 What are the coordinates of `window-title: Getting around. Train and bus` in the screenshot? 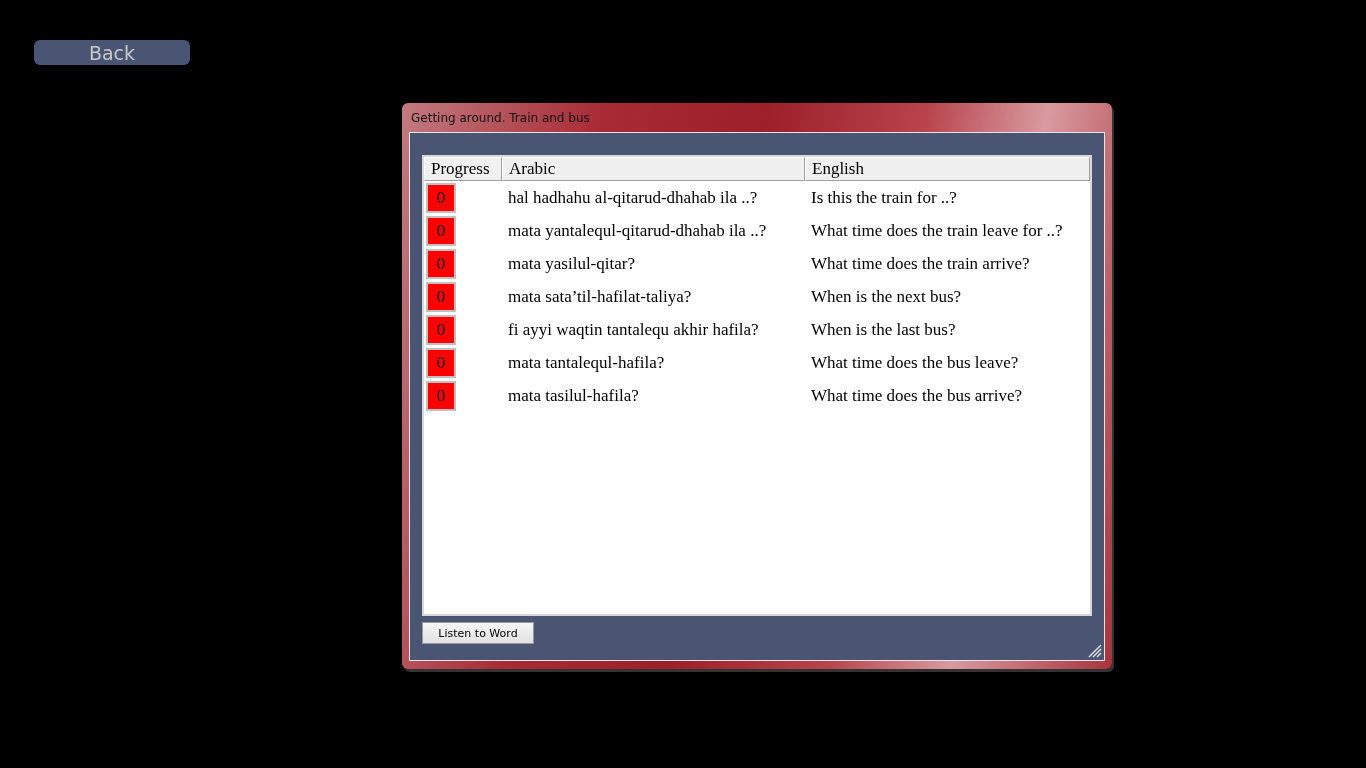 It's located at (500, 118).